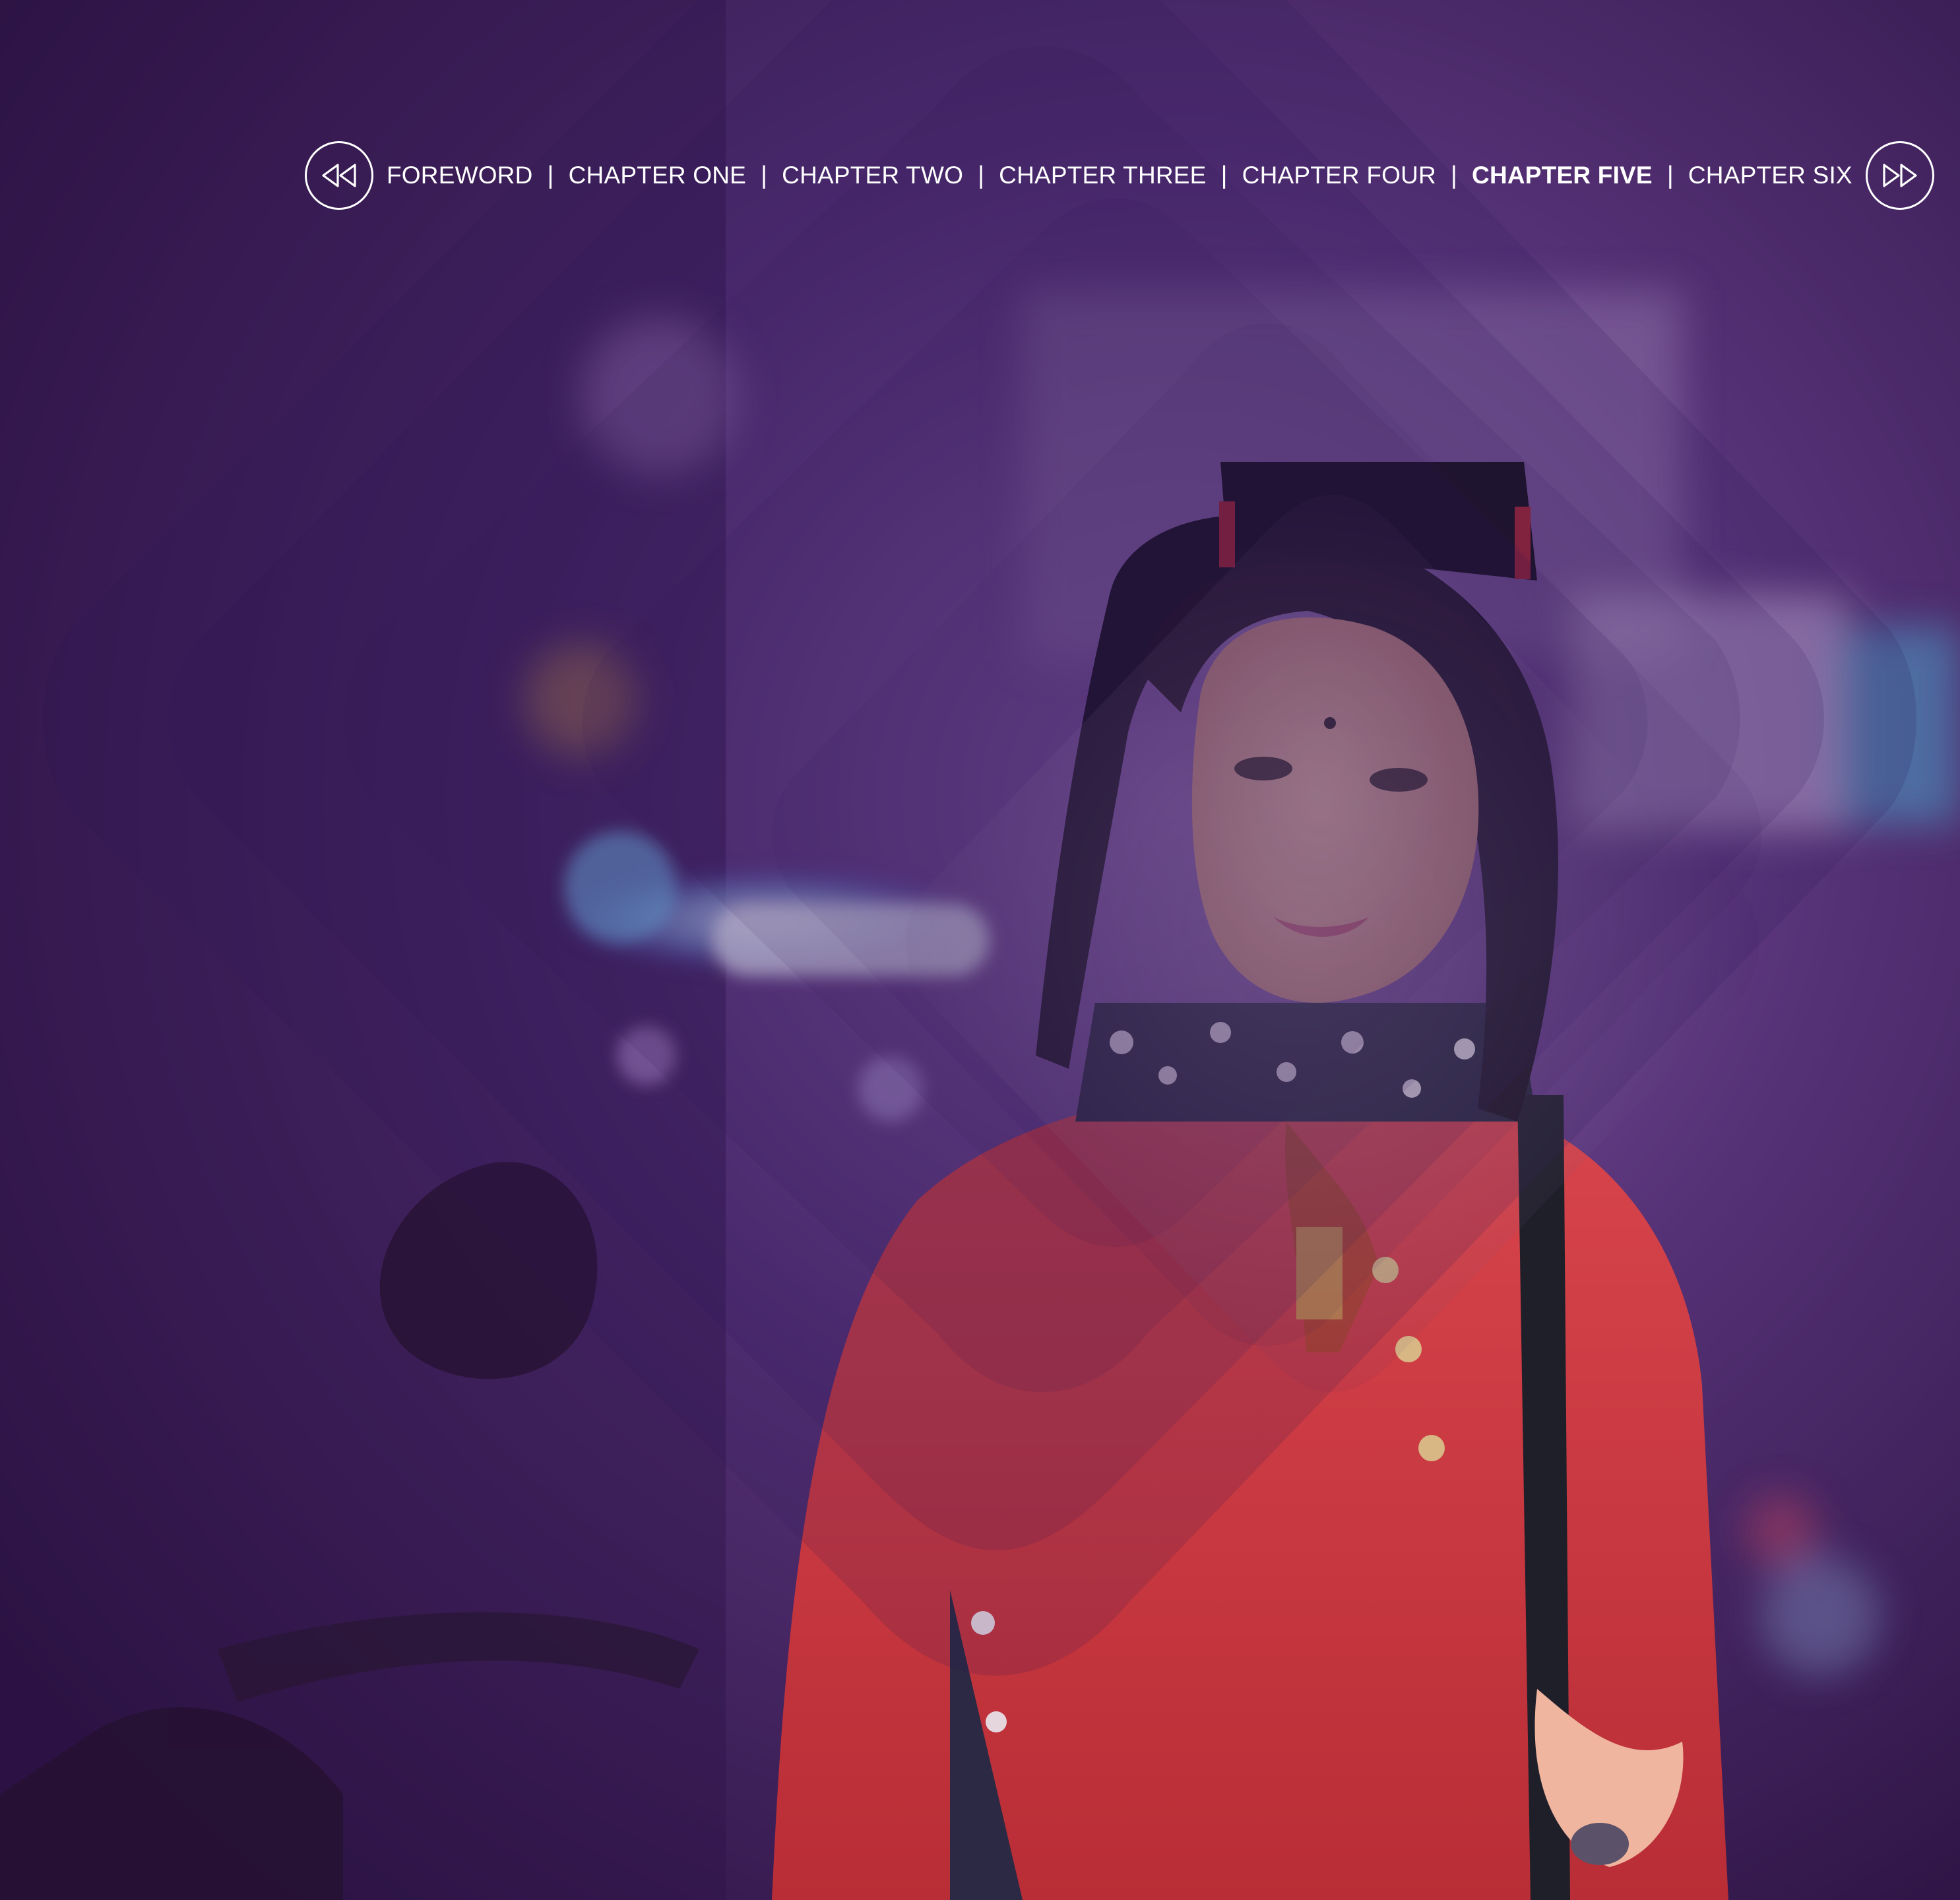 The height and width of the screenshot is (1900, 1960). What do you see at coordinates (1770, 176) in the screenshot?
I see `nav-chapter-six: CHAPTER SIX` at bounding box center [1770, 176].